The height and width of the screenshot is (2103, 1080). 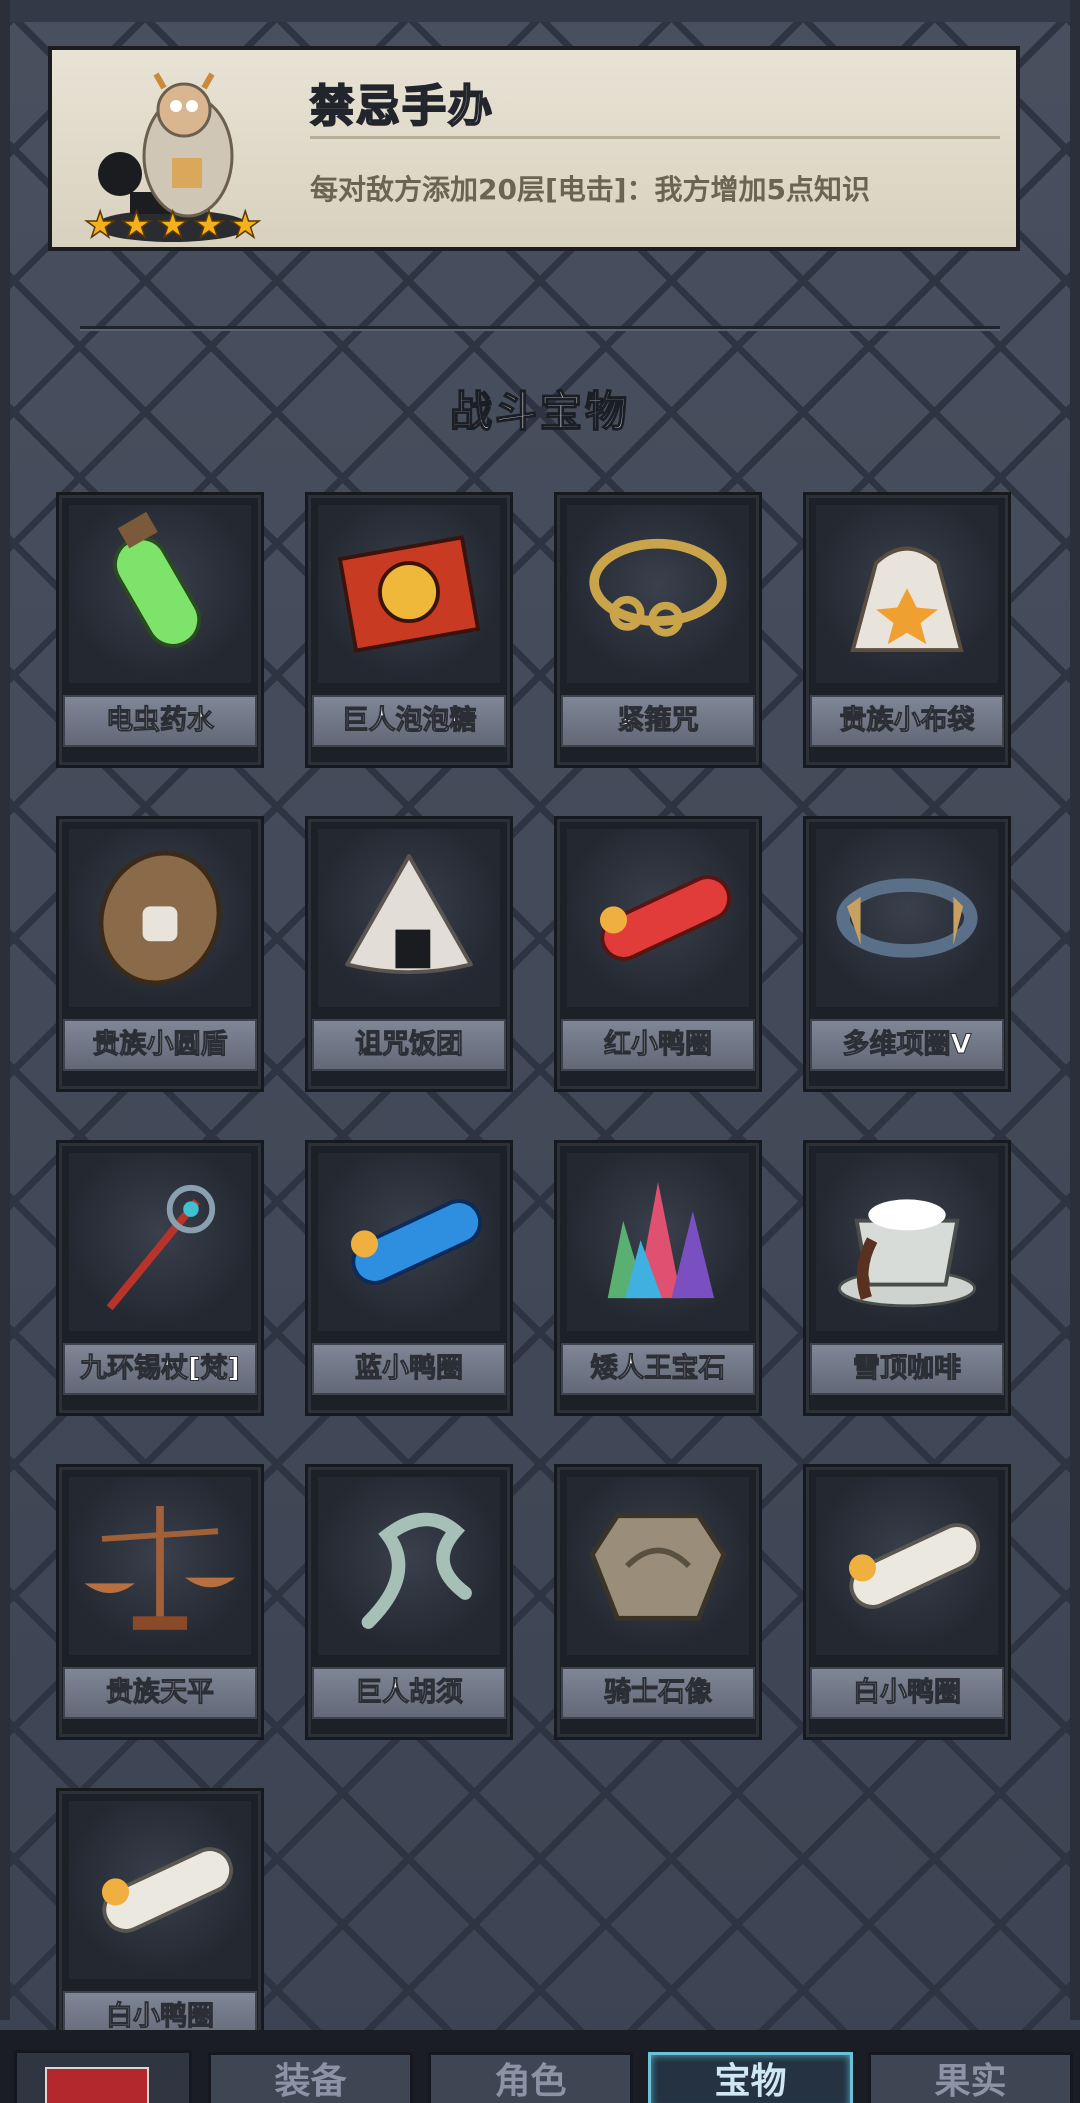 I want to click on treasure-card: 骑士石像, so click(x=658, y=1602).